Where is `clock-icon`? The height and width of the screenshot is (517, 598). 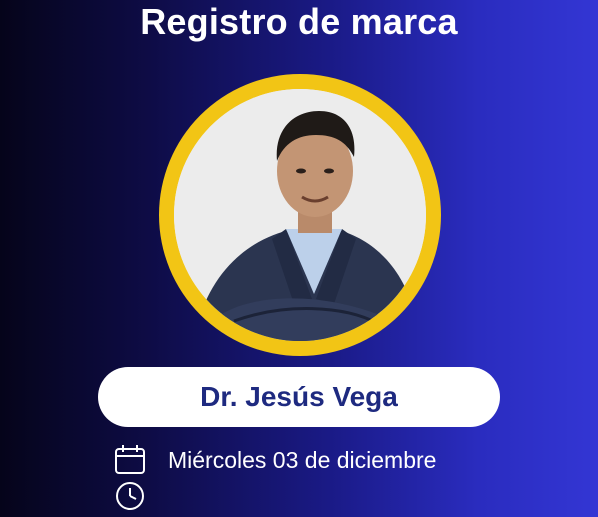 clock-icon is located at coordinates (130, 496).